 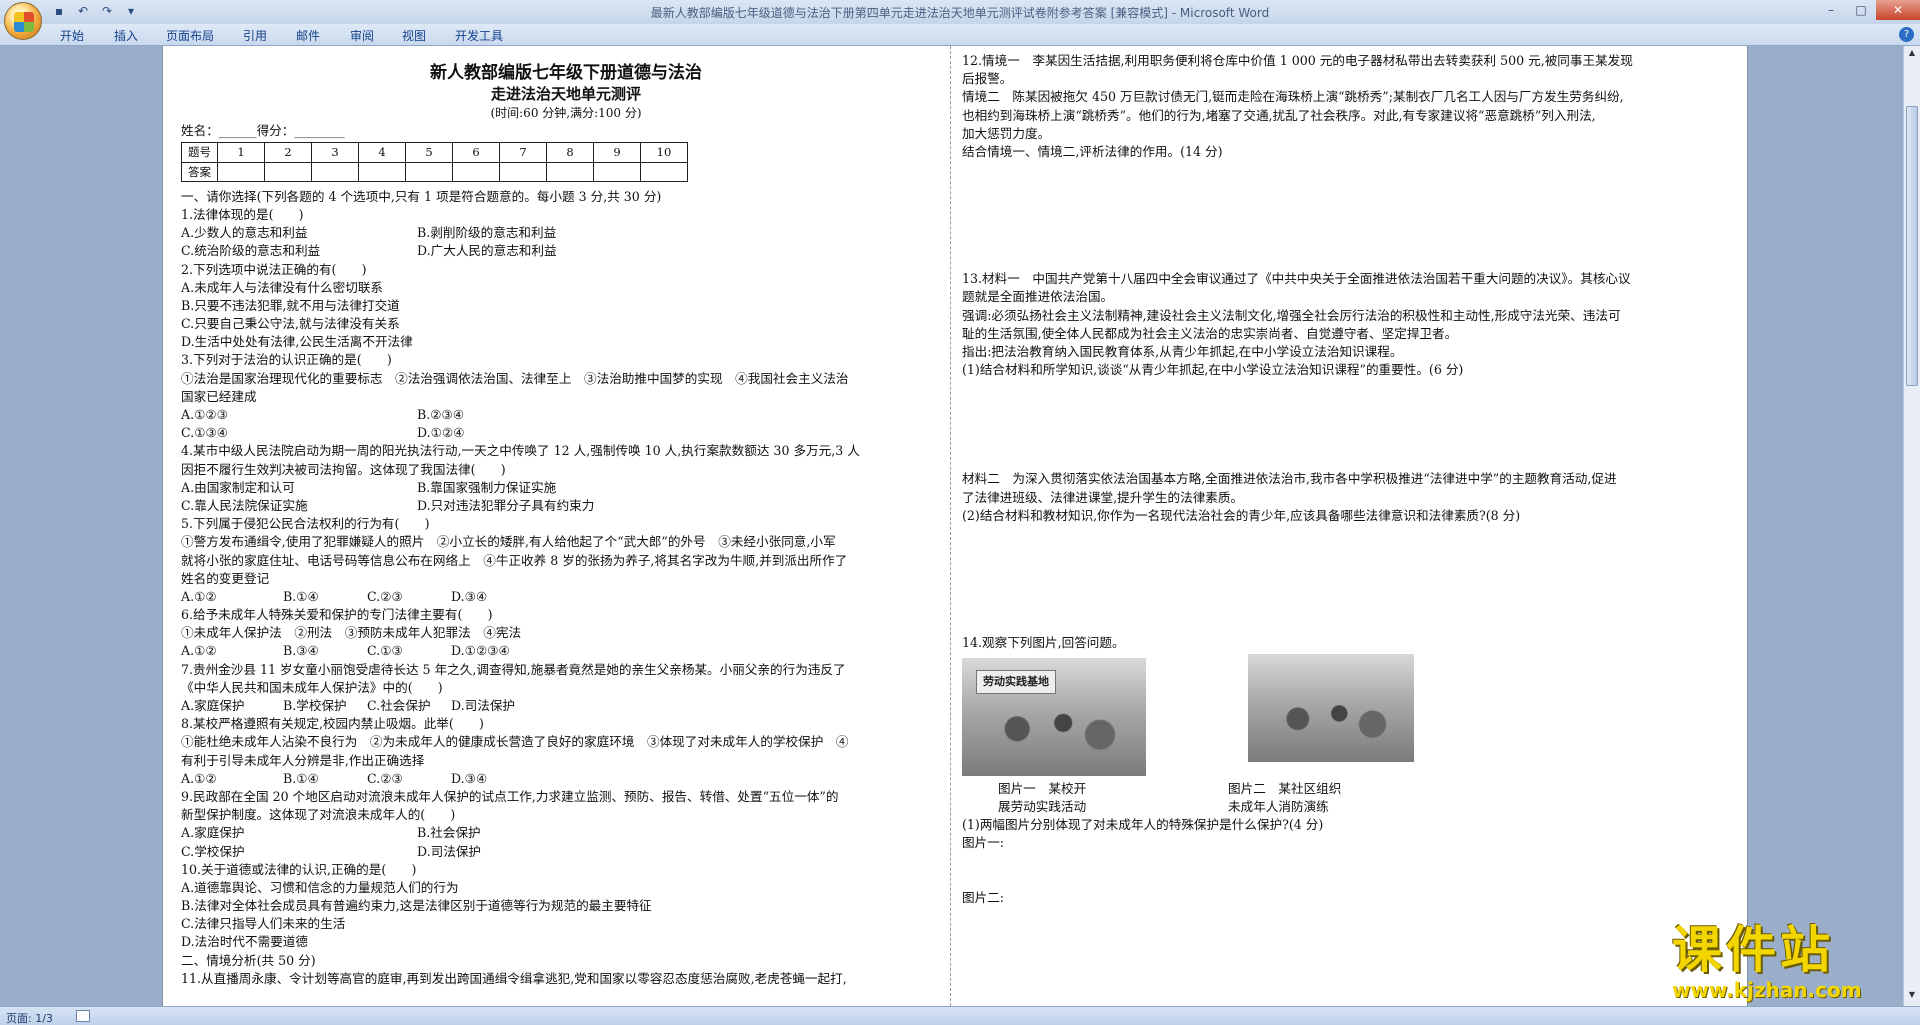 I want to click on option-text: C.统治阶级的意志和利益, so click(x=251, y=251).